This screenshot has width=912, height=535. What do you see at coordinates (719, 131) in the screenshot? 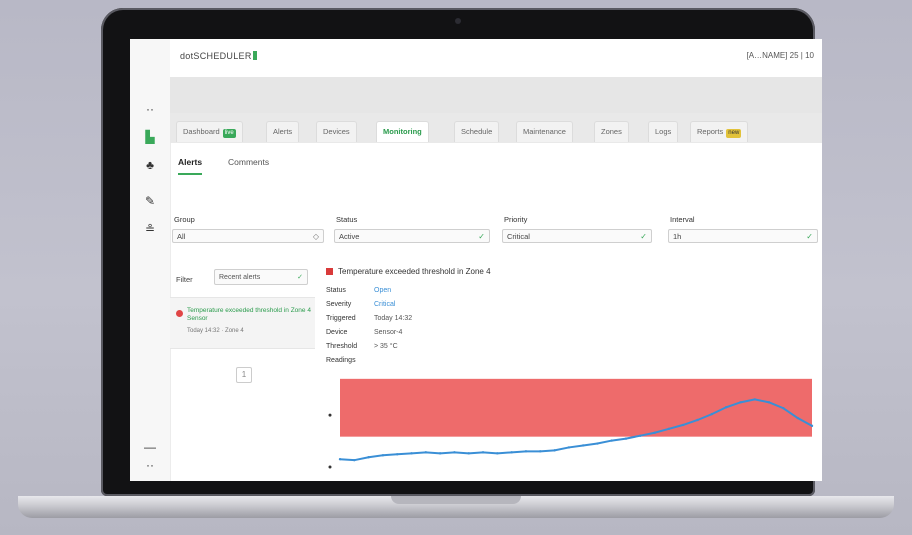
I see `tab-reports: Reports new` at bounding box center [719, 131].